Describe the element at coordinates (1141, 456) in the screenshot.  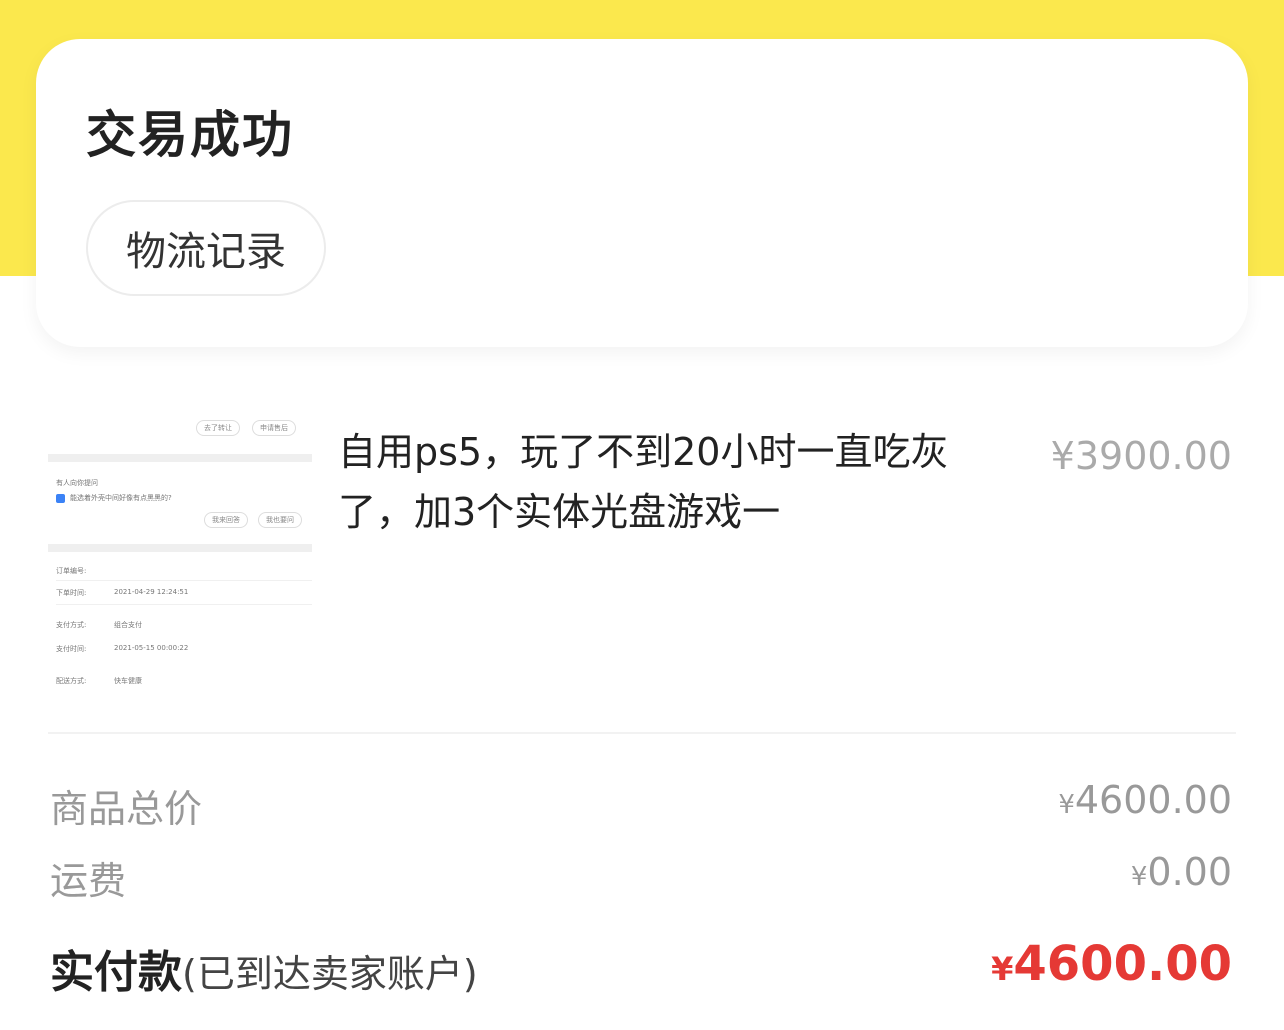
I see `product-price: ¥3900.00` at that location.